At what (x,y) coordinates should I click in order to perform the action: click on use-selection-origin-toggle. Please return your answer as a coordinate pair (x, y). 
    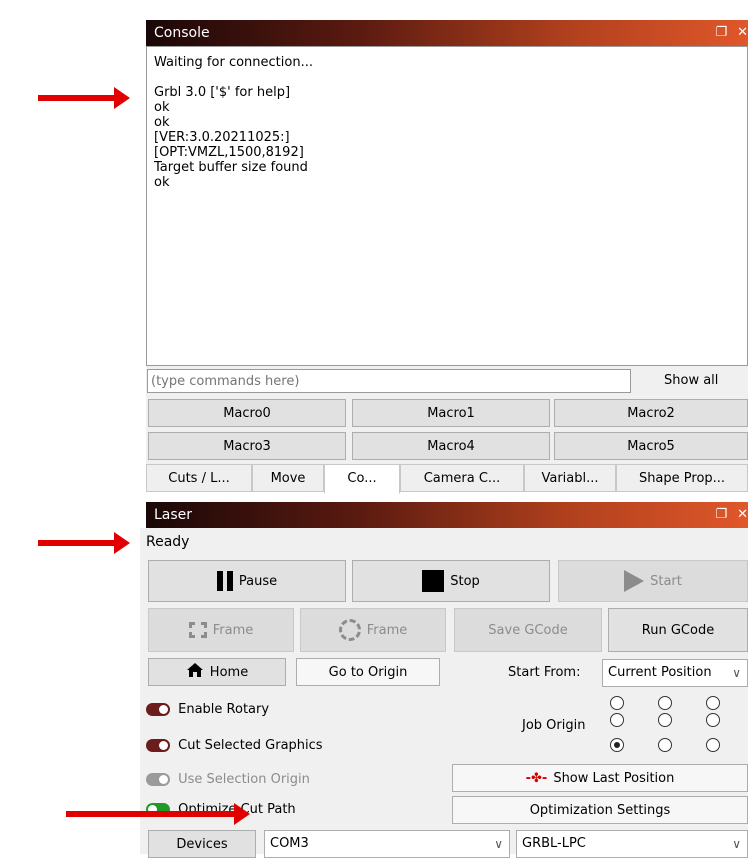
    Looking at the image, I should click on (158, 779).